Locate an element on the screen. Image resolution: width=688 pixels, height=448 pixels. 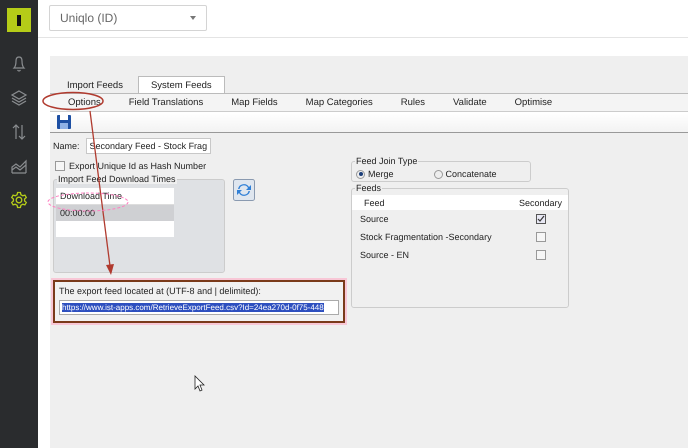
tab: Optimise is located at coordinates (533, 102).